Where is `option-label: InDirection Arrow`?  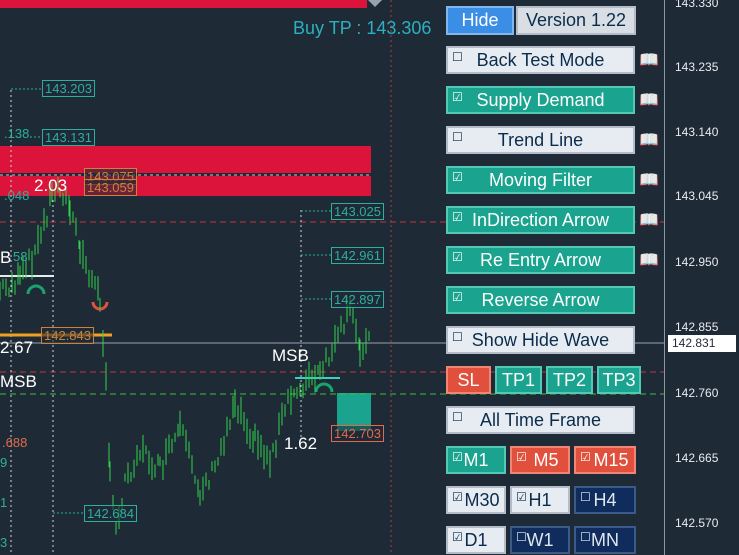
option-label: InDirection Arrow is located at coordinates (540, 219).